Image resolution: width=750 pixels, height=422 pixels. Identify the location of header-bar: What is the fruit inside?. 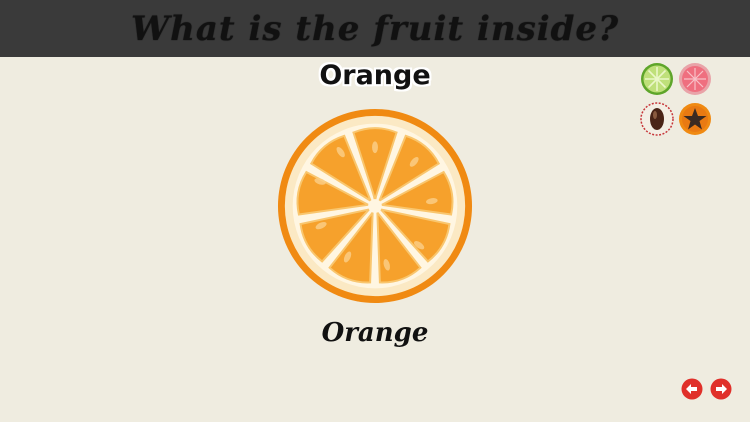
(375, 28).